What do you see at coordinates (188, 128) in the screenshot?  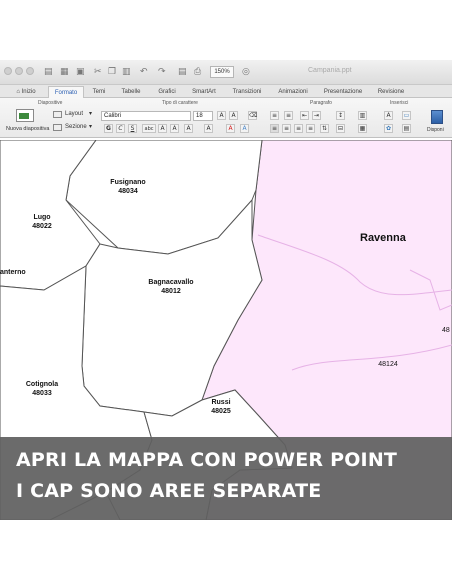 I see `text-effects-button: A` at bounding box center [188, 128].